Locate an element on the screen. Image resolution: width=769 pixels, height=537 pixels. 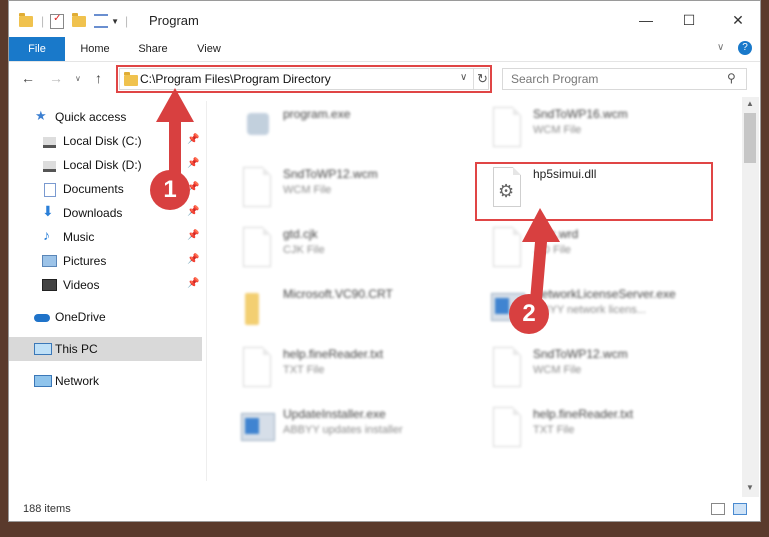
file-name: program.exe is located at coordinates (317, 114).